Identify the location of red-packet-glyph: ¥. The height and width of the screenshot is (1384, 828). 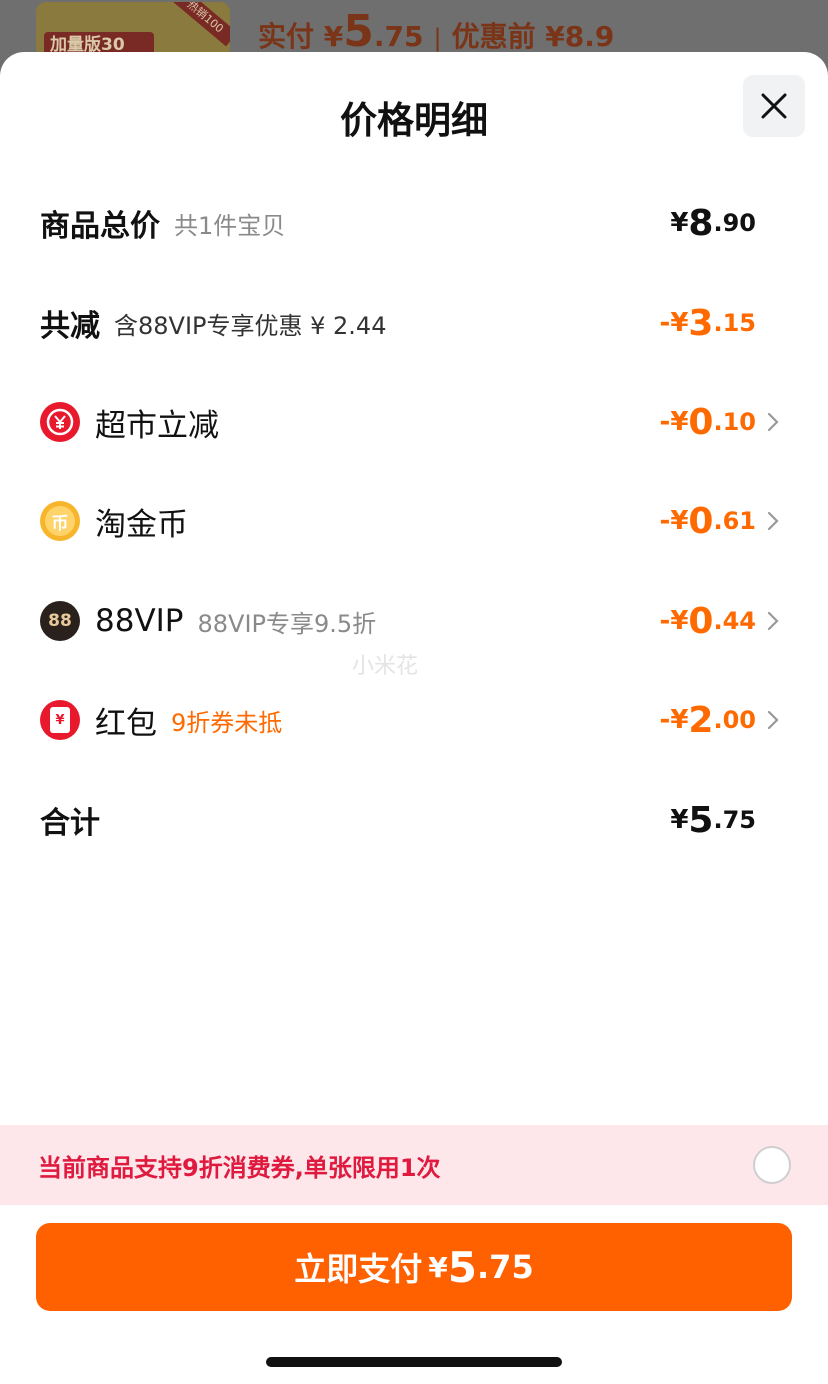
(60, 720).